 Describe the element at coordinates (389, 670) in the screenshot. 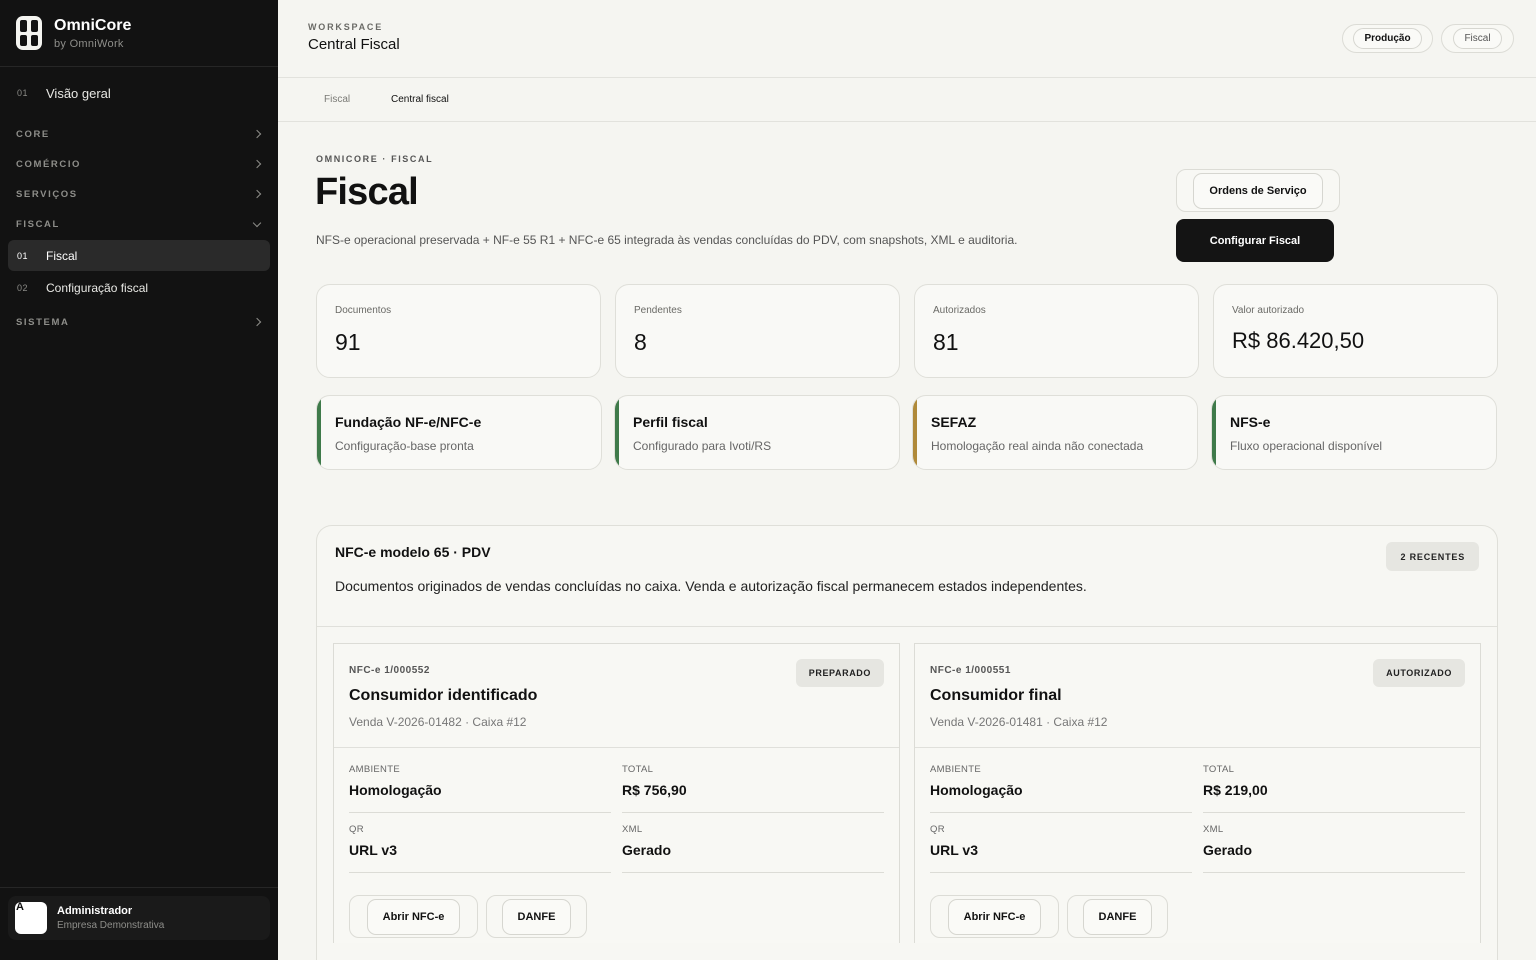

I see `document-number: NFC-e 1/000552` at that location.